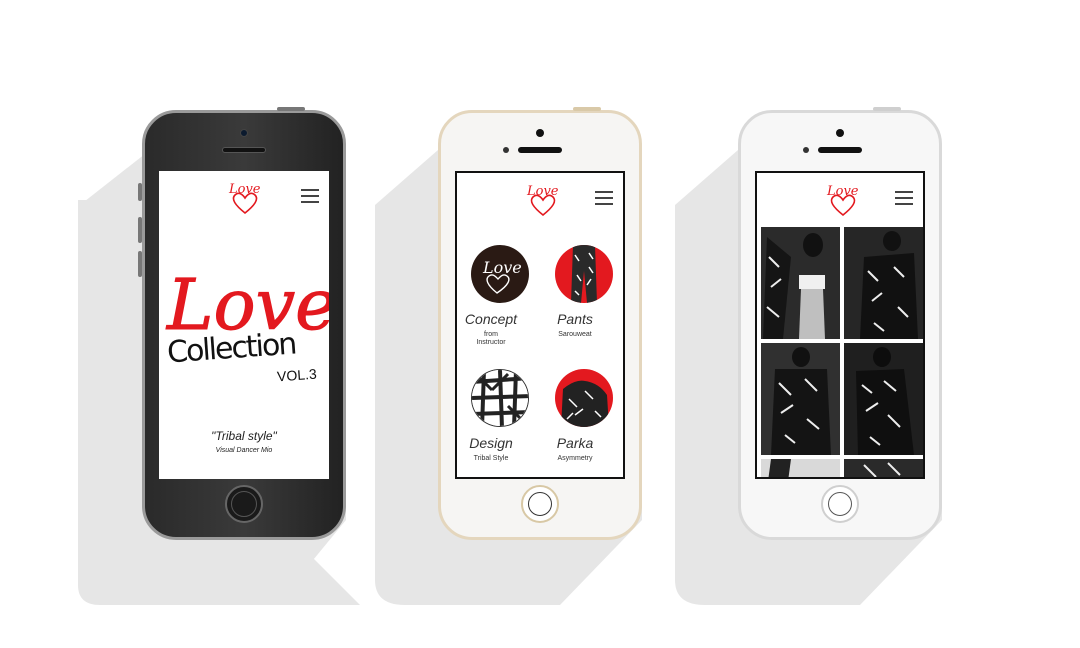 Image resolution: width=1080 pixels, height=648 pixels. I want to click on volume-up-button, so click(140, 230).